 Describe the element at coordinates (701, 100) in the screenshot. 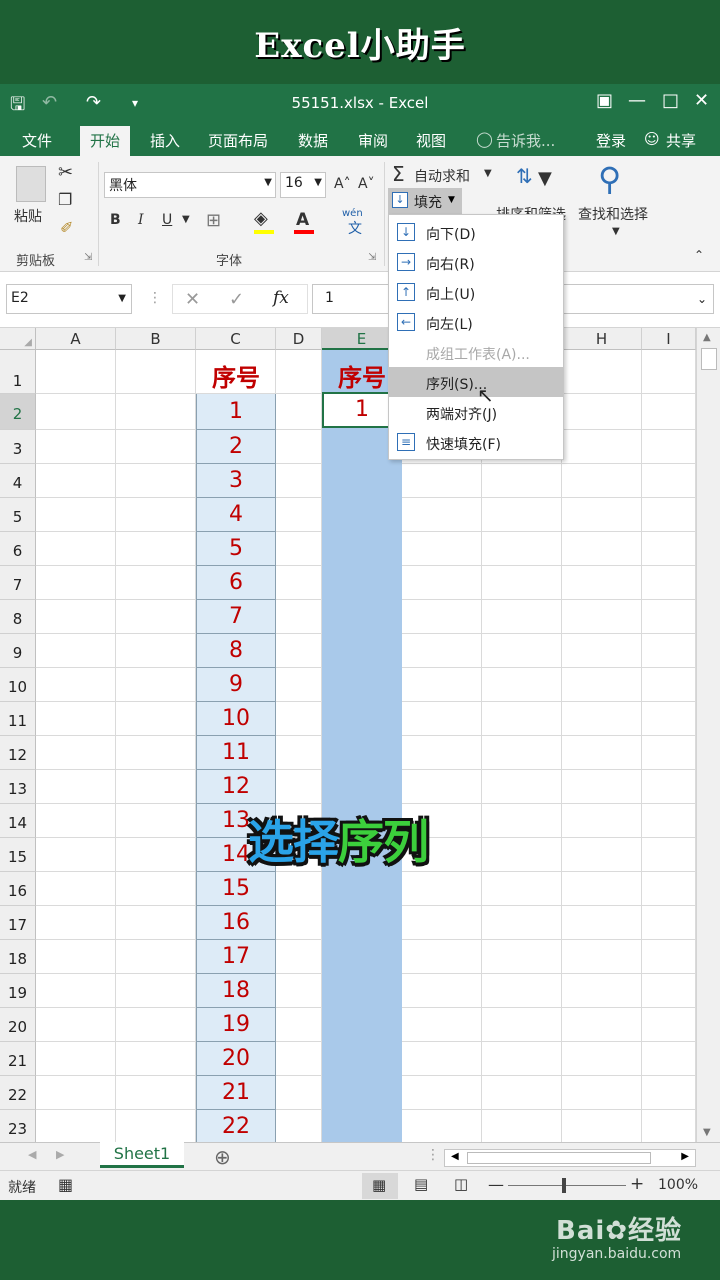

I see `close-icon: ✕` at that location.